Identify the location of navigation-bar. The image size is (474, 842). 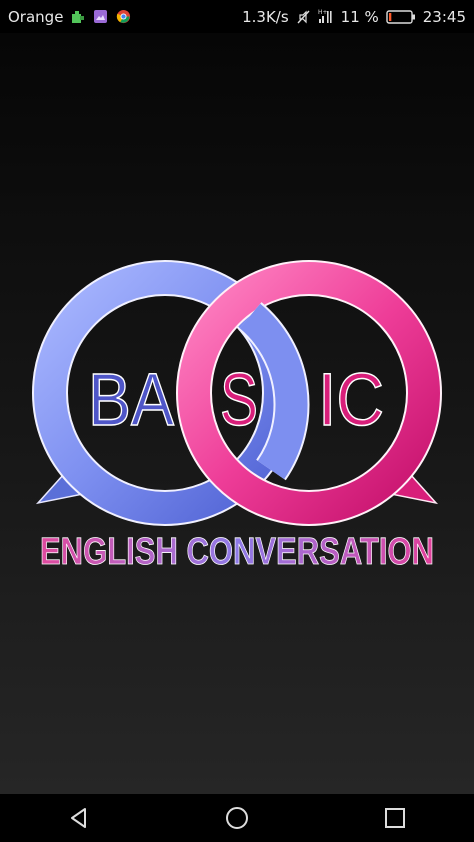
(237, 818).